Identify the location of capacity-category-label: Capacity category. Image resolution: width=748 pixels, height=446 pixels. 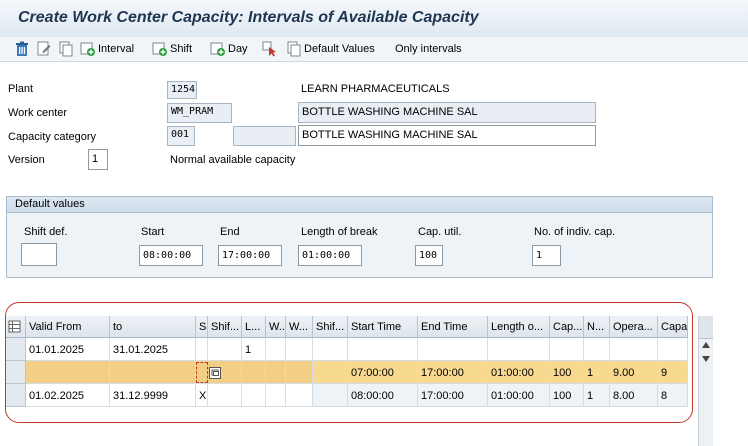
(52, 137).